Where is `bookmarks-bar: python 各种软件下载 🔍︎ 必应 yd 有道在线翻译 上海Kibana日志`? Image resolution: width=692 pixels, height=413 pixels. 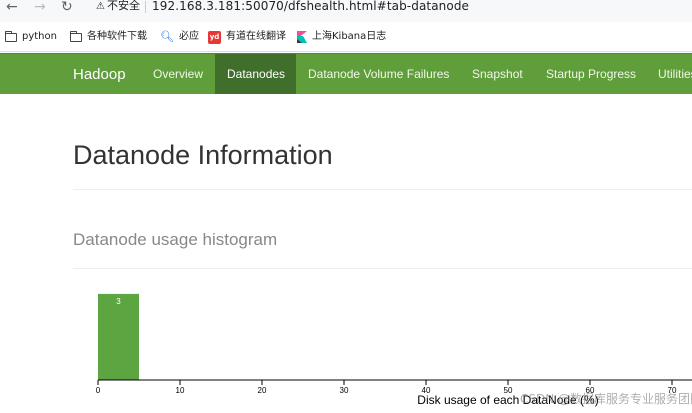
bookmarks-bar: python 各种软件下载 🔍︎ 必应 yd 有道在线翻译 上海Kibana日志 is located at coordinates (346, 37).